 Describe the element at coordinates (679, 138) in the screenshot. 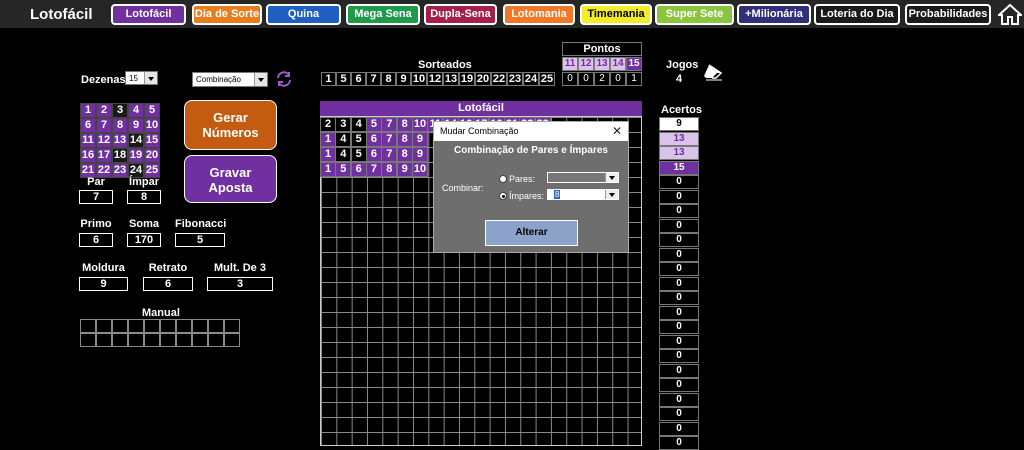

I see `acertos-cell: 13` at that location.